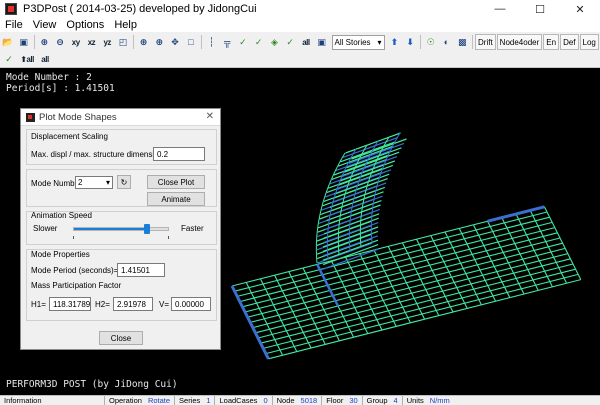 The image size is (600, 405). Describe the element at coordinates (125, 400) in the screenshot. I see `operation-label: Operation` at that location.